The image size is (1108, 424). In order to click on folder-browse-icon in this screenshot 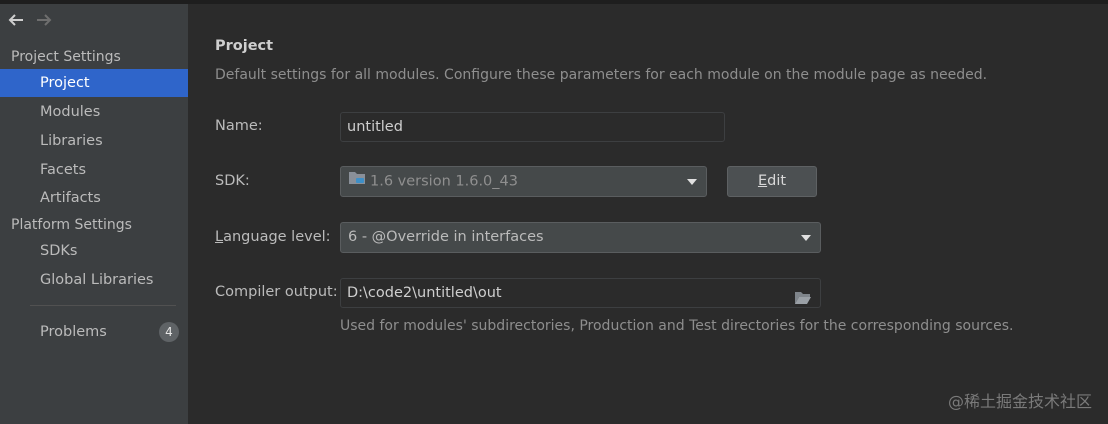, I will do `click(803, 301)`.